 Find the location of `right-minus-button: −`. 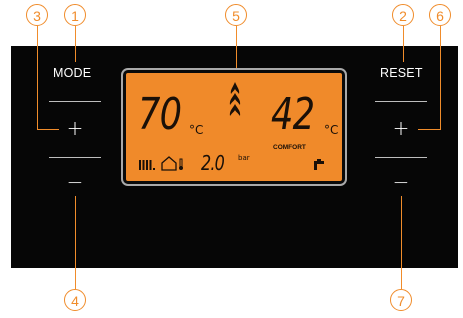

right-minus-button: − is located at coordinates (401, 182).